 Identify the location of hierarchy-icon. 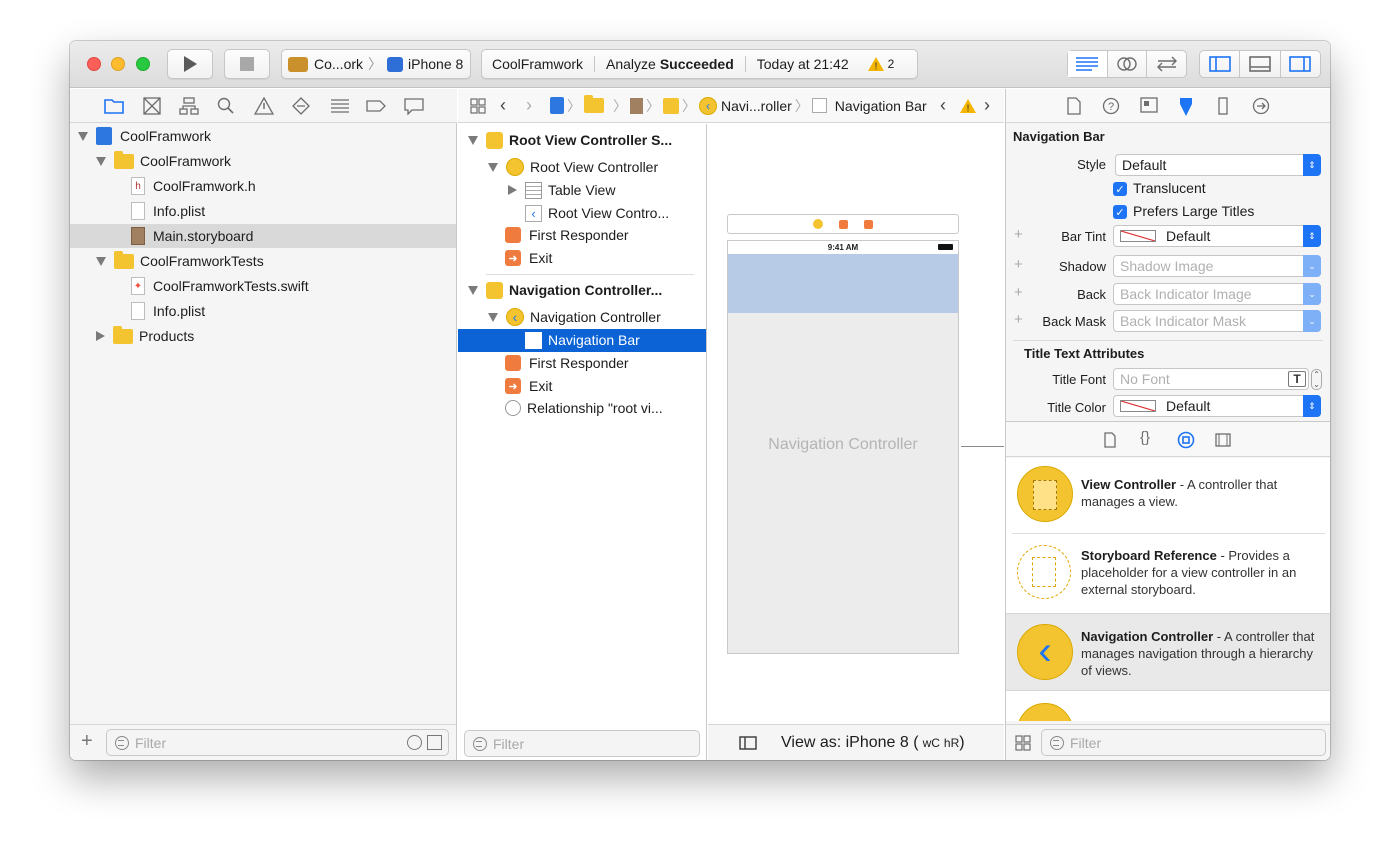
(189, 106).